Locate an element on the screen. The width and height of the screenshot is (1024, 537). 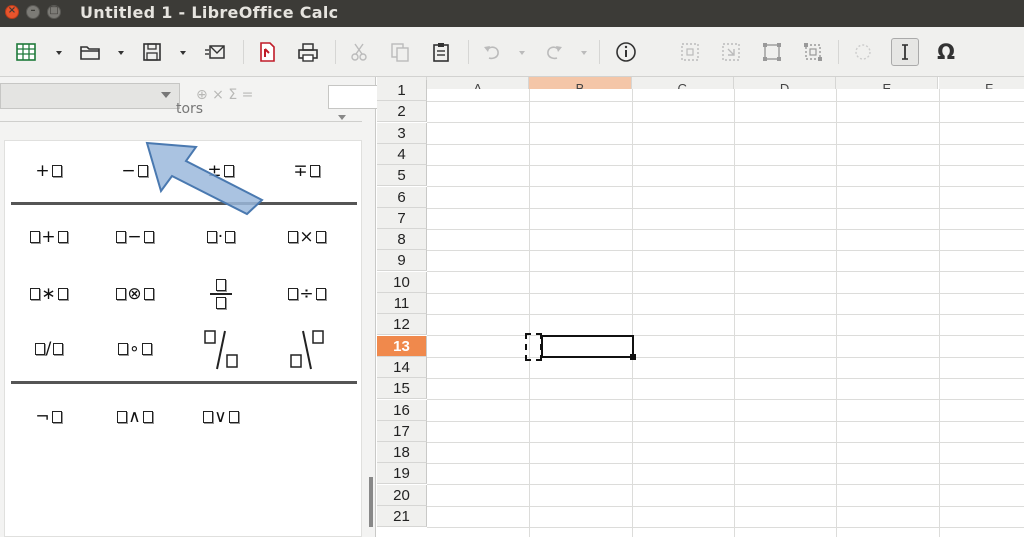
row-header-5: 5 is located at coordinates (402, 176).